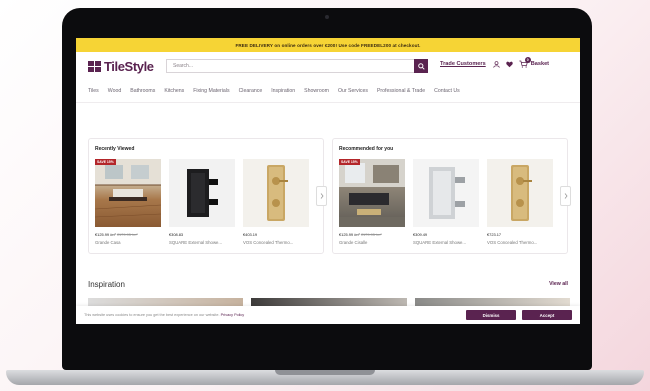 The image size is (650, 391). What do you see at coordinates (547, 315) in the screenshot?
I see `cookie-accept-button: Accept` at bounding box center [547, 315].